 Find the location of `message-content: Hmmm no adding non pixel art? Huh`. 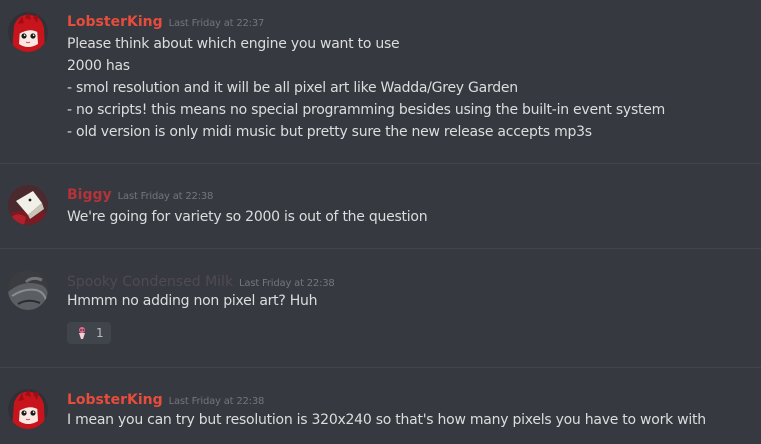

message-content: Hmmm no adding non pixel art? Huh is located at coordinates (412, 301).